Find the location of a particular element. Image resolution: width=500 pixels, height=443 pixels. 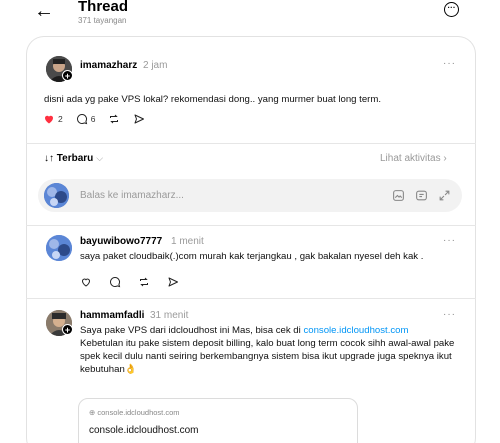

like-count: 2 is located at coordinates (60, 119).